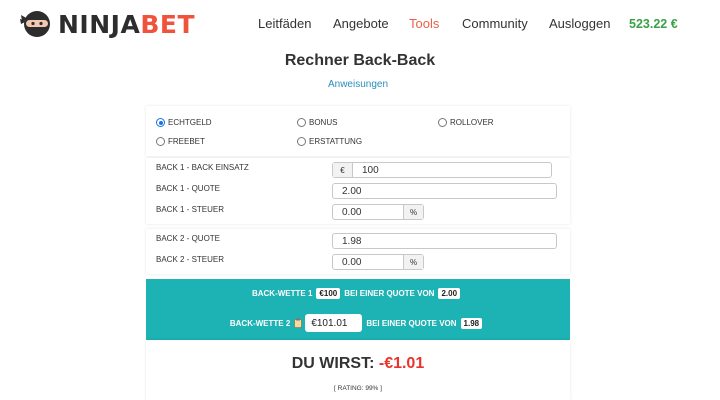 The height and width of the screenshot is (400, 720). I want to click on radio-bonus: BONUS, so click(317, 122).